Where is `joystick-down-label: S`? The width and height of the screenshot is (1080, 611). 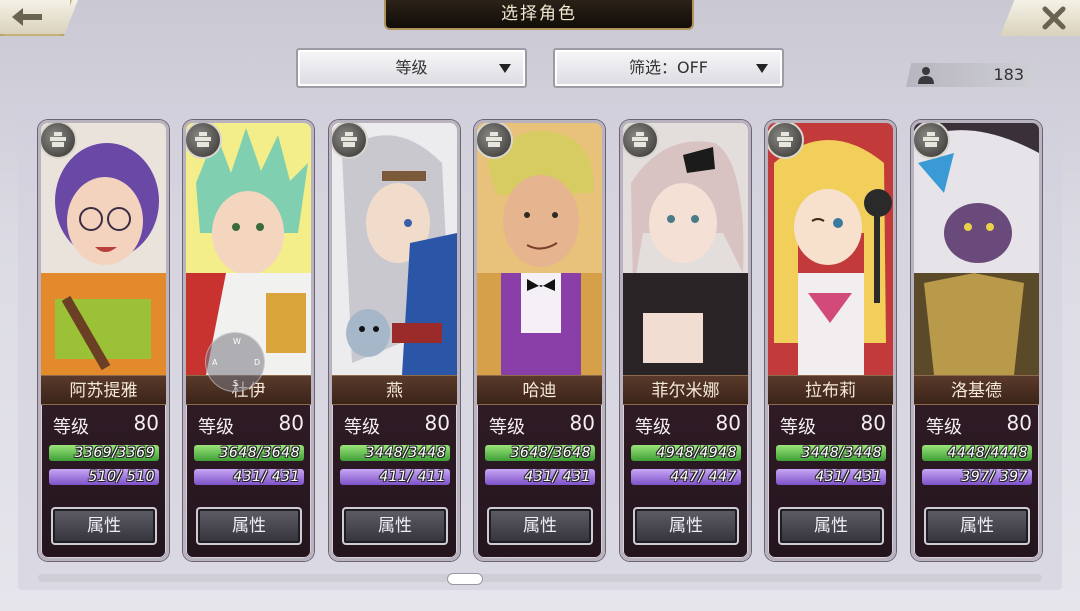 joystick-down-label: S is located at coordinates (236, 383).